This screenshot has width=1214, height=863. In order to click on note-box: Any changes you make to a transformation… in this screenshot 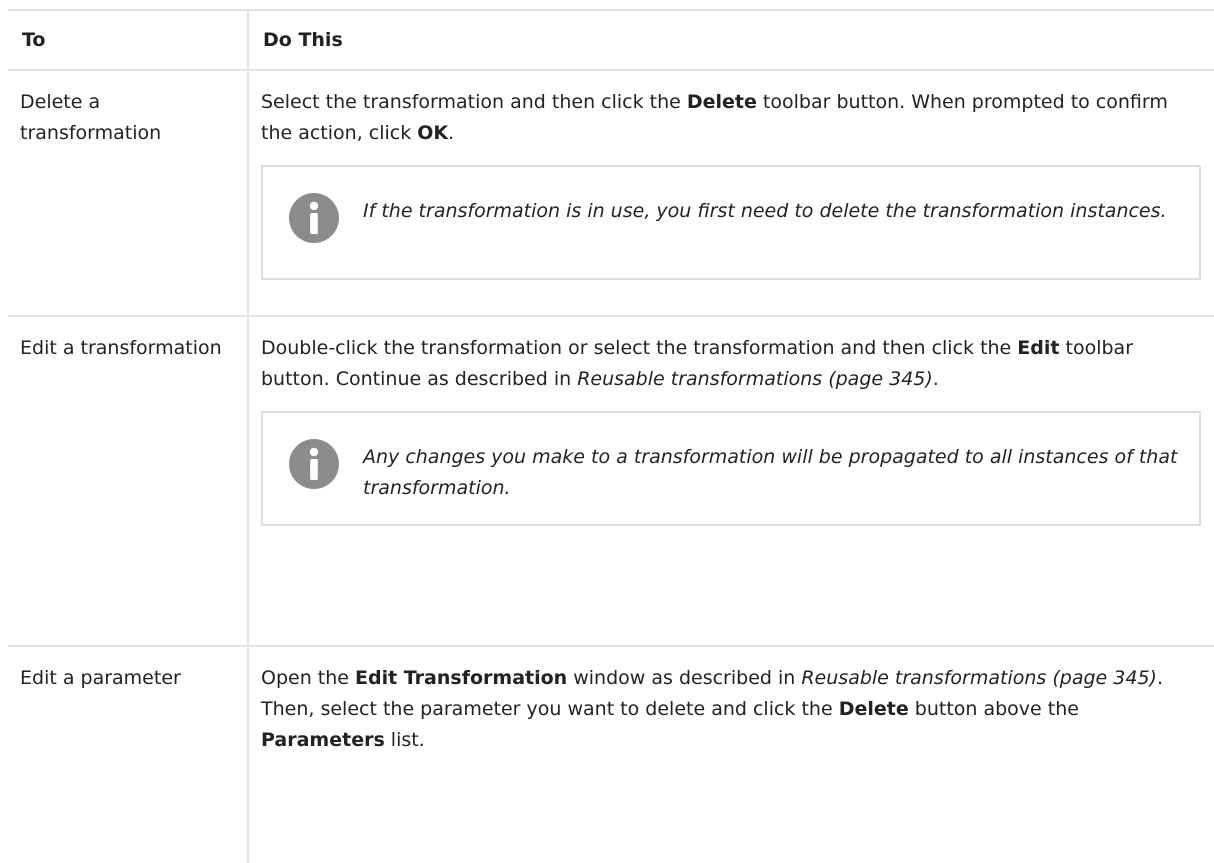, I will do `click(731, 468)`.